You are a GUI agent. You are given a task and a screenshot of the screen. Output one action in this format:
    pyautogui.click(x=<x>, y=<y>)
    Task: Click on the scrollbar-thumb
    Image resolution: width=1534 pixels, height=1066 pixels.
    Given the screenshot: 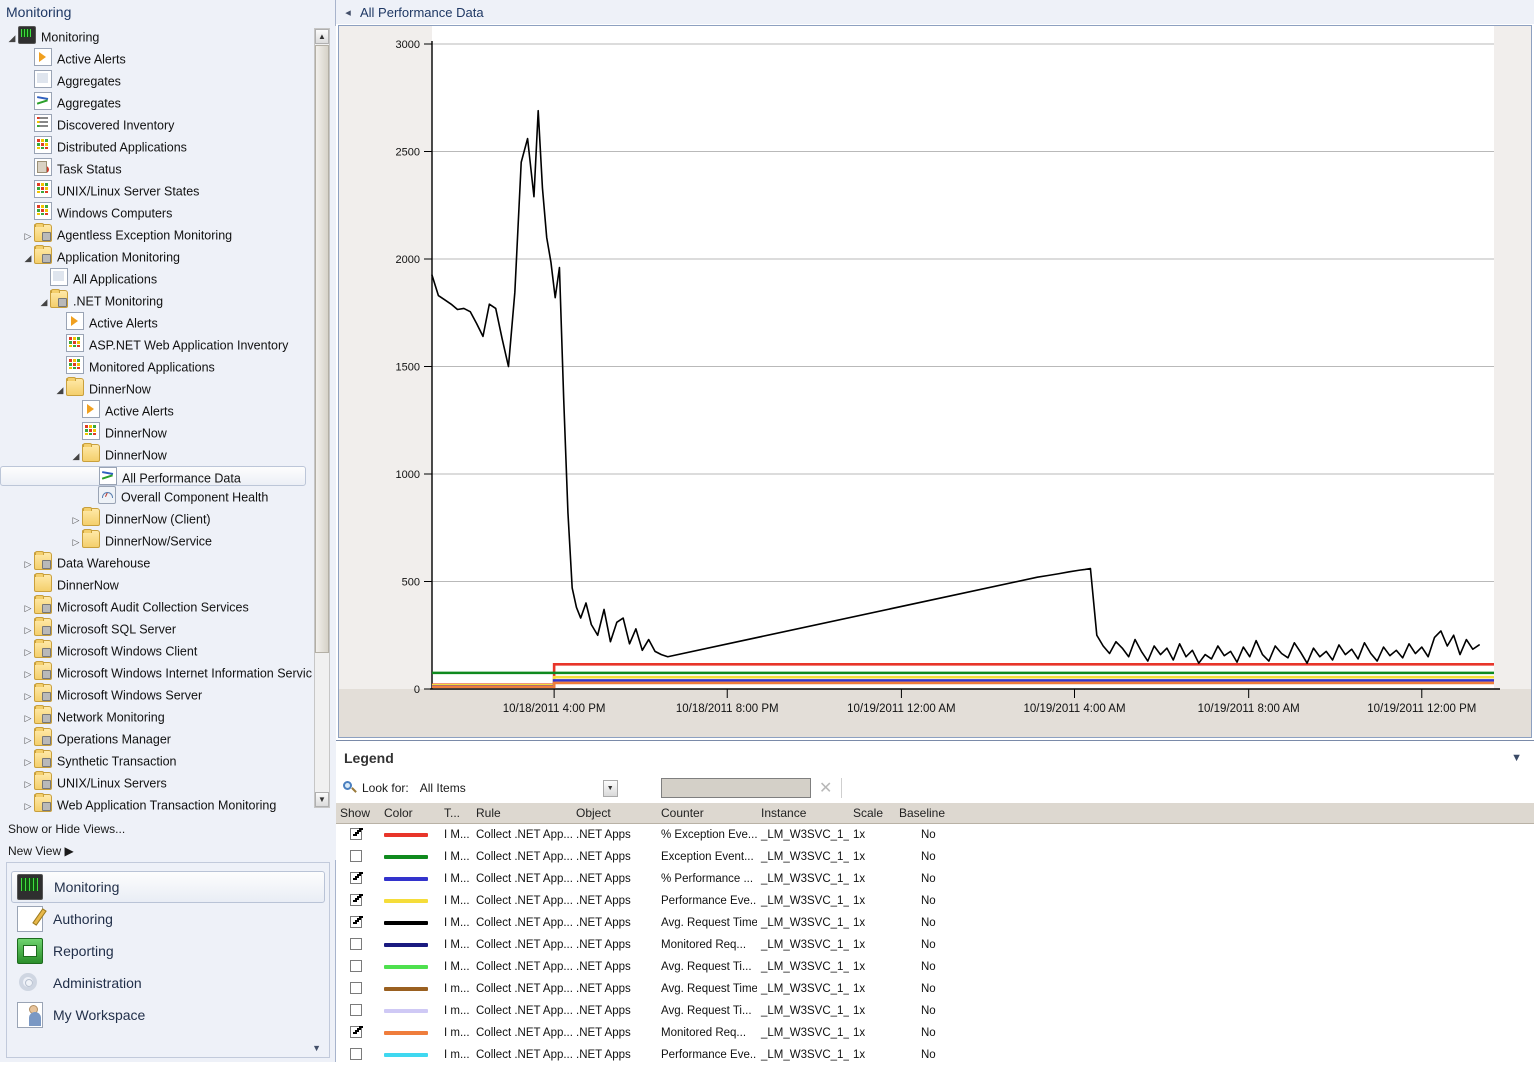 What is the action you would take?
    pyautogui.click(x=322, y=349)
    